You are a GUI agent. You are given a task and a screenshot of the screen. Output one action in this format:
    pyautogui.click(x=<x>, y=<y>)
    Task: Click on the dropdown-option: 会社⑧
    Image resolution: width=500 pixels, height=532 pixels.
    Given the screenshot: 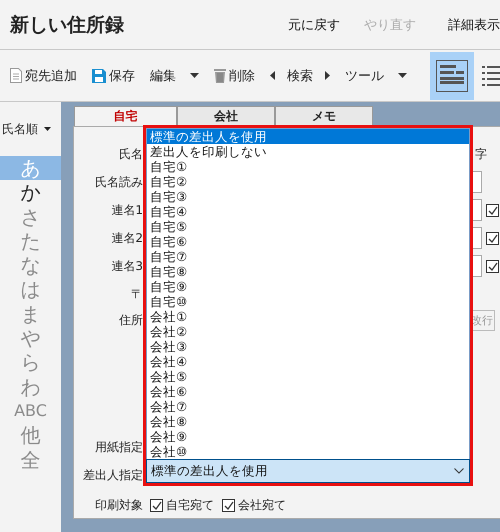 What is the action you would take?
    pyautogui.click(x=308, y=421)
    